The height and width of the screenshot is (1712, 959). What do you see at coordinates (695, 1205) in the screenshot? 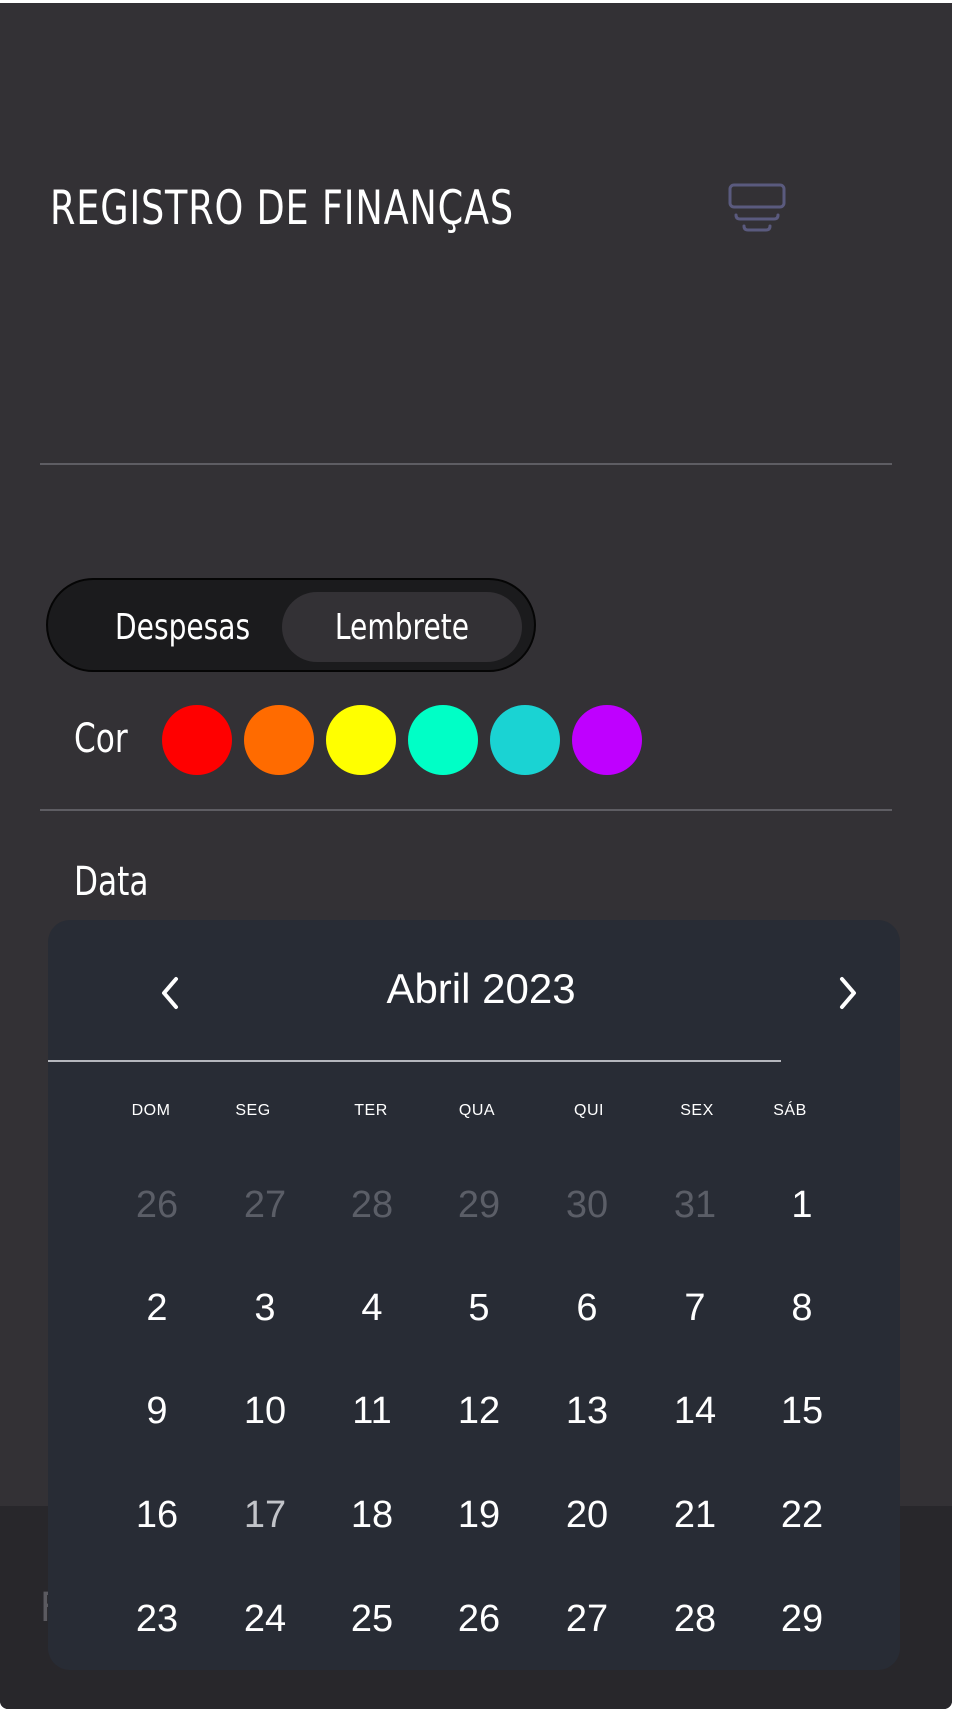
I see `calendar-day: 31` at bounding box center [695, 1205].